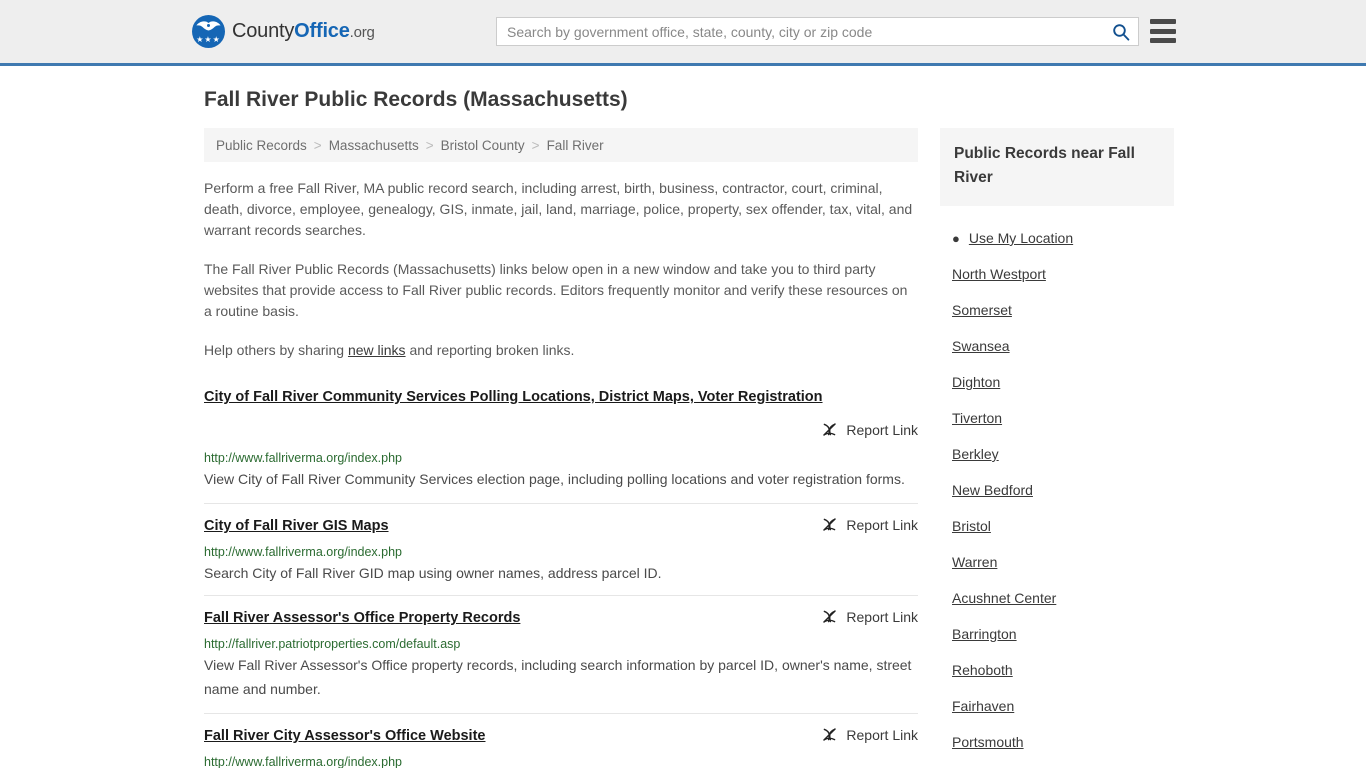 The width and height of the screenshot is (1366, 768). I want to click on logo-wordmark: CountyOffice.org, so click(303, 31).